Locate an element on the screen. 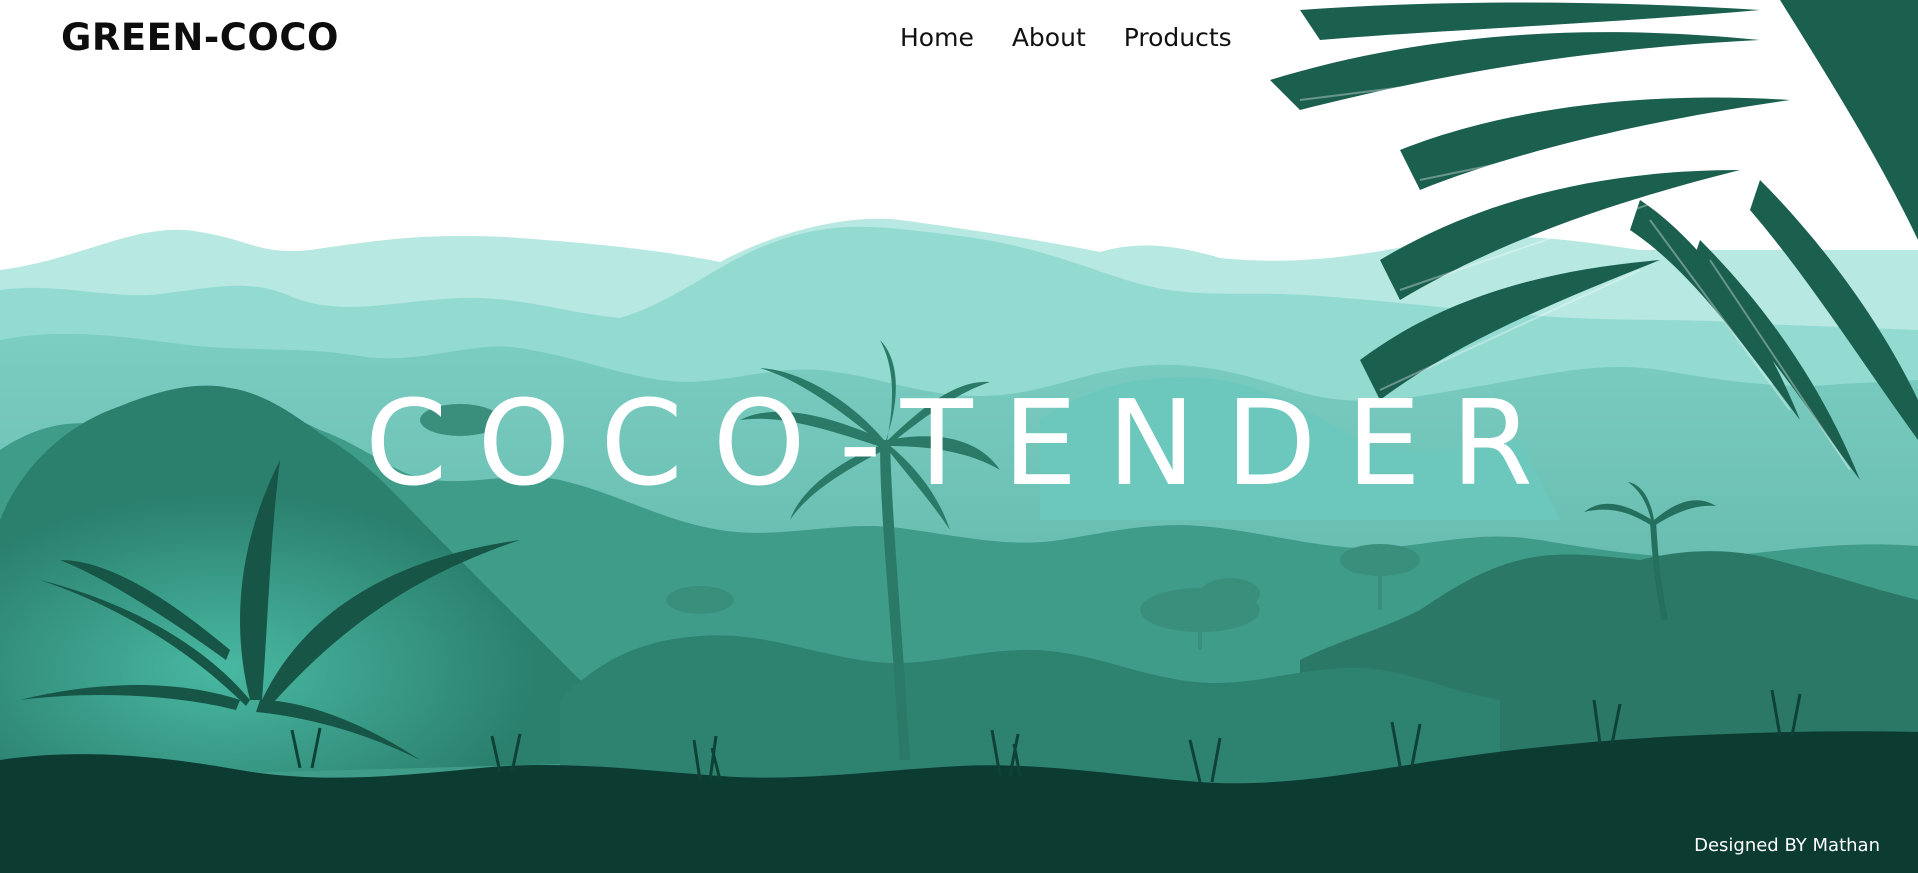 This screenshot has height=873, width=1918. nav-link-products: Products is located at coordinates (1178, 38).